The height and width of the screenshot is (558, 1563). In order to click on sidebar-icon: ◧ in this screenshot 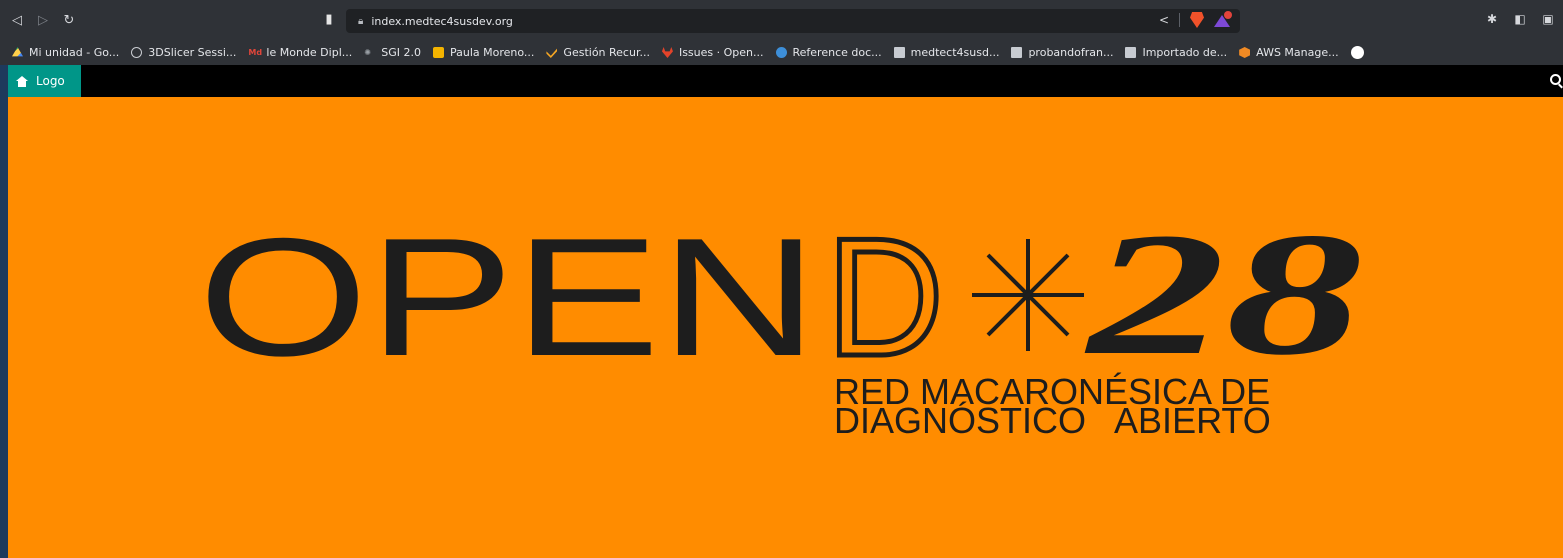, I will do `click(1520, 19)`.